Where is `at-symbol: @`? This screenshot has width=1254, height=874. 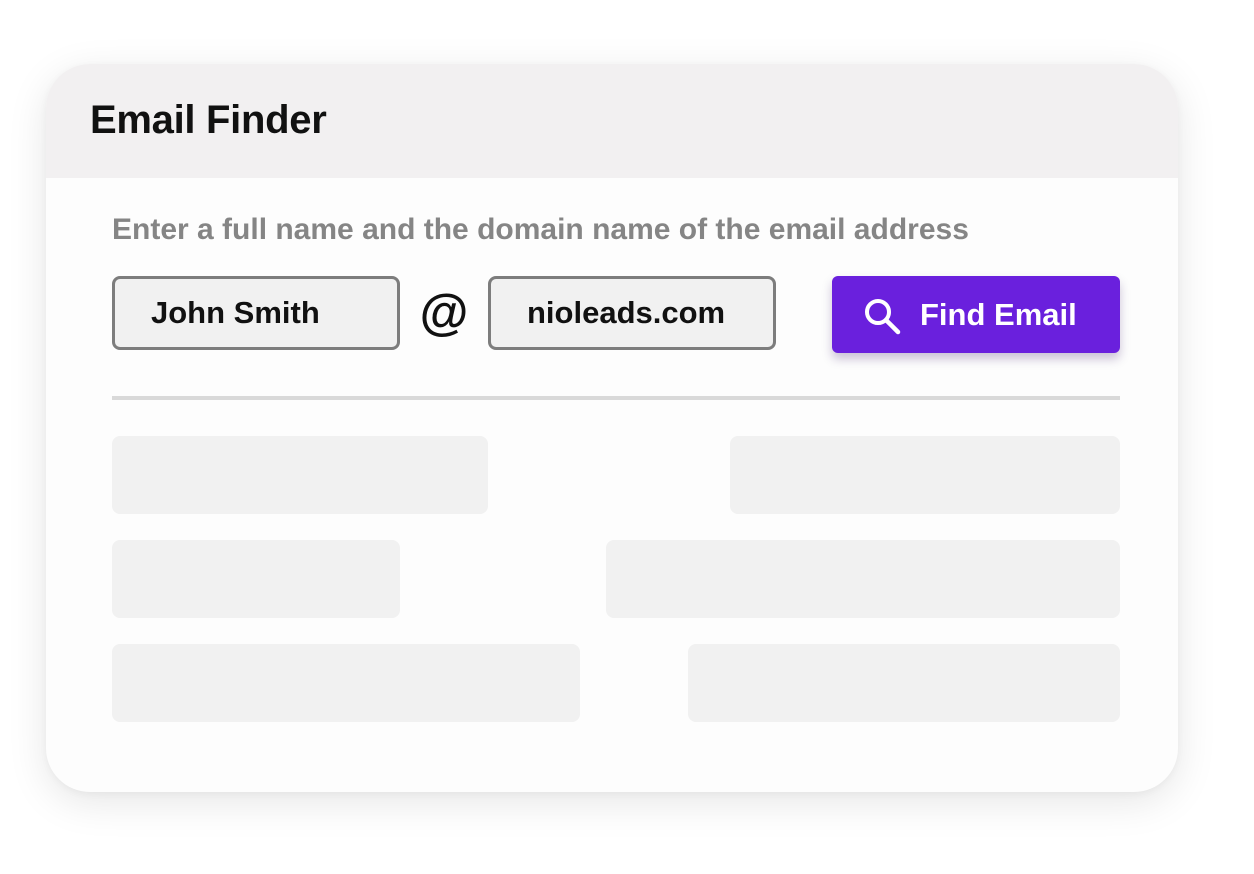
at-symbol: @ is located at coordinates (444, 312).